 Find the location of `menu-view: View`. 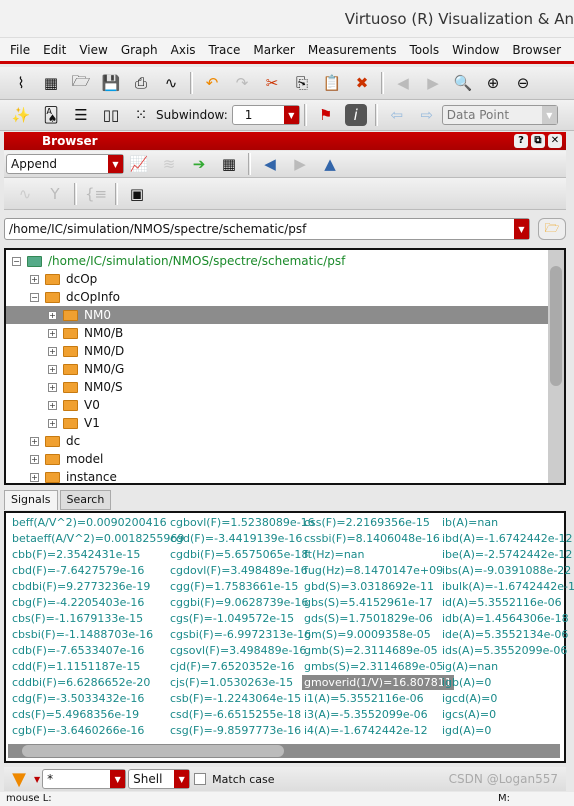

menu-view: View is located at coordinates (93, 50).